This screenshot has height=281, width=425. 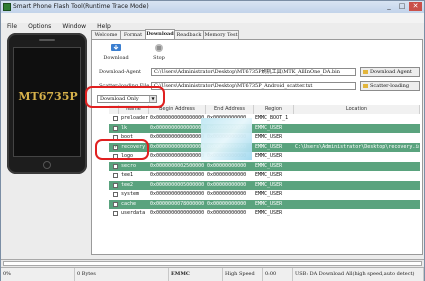 What do you see at coordinates (127, 175) in the screenshot?
I see `cell-name: tee1` at bounding box center [127, 175].